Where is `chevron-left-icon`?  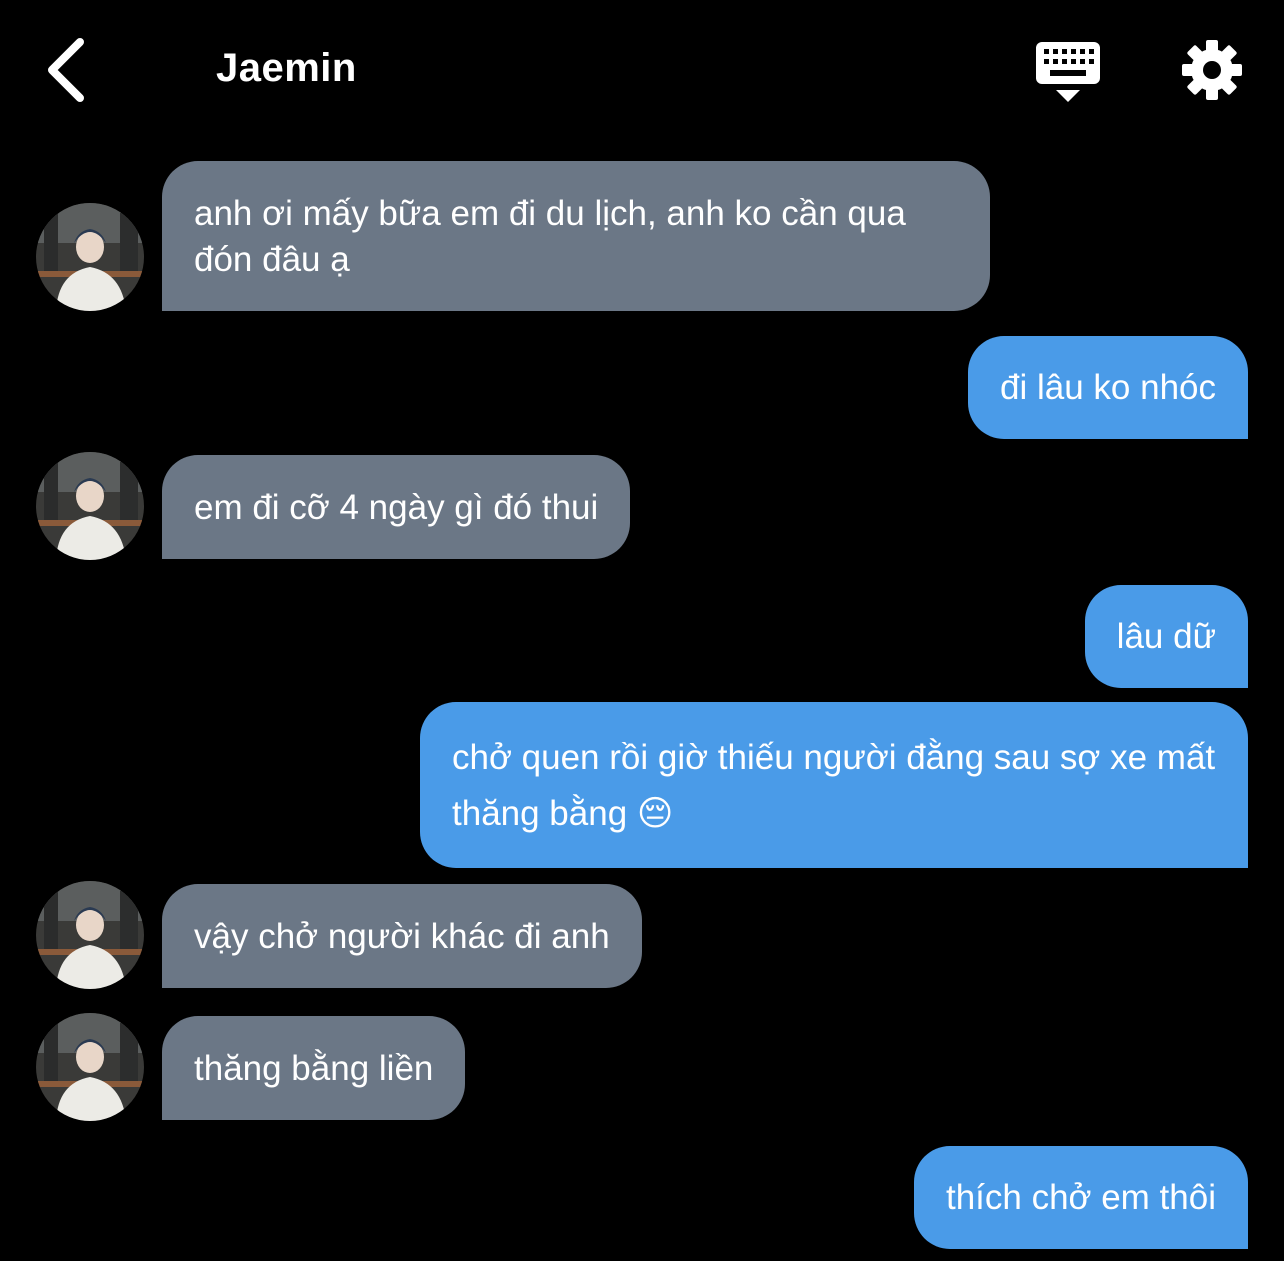
chevron-left-icon is located at coordinates (66, 70).